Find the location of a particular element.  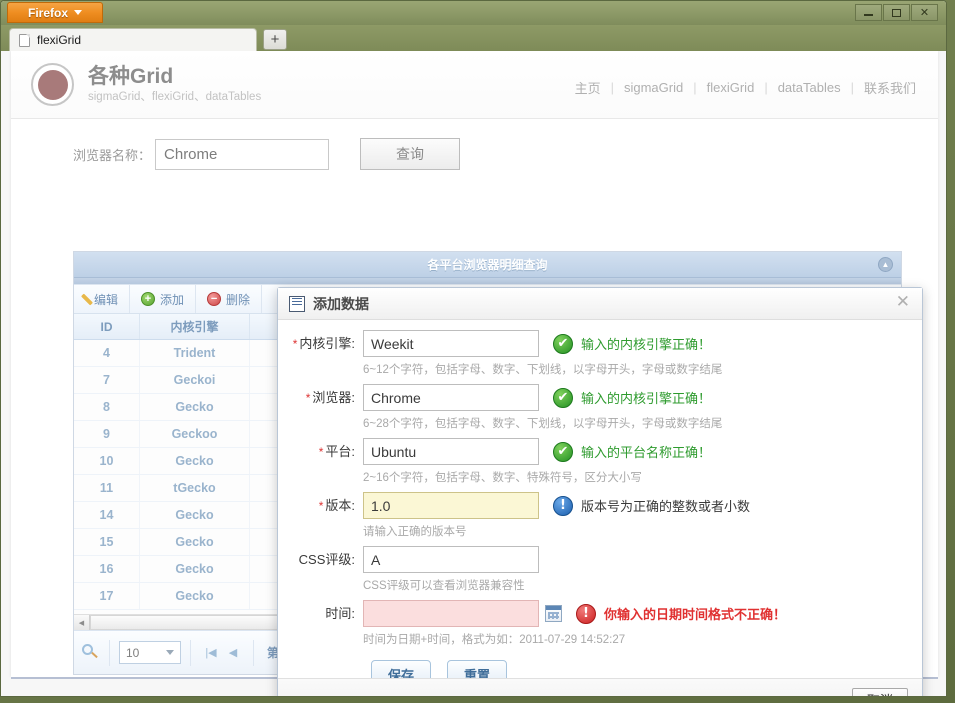

first-page-button: |◀ is located at coordinates (211, 653).